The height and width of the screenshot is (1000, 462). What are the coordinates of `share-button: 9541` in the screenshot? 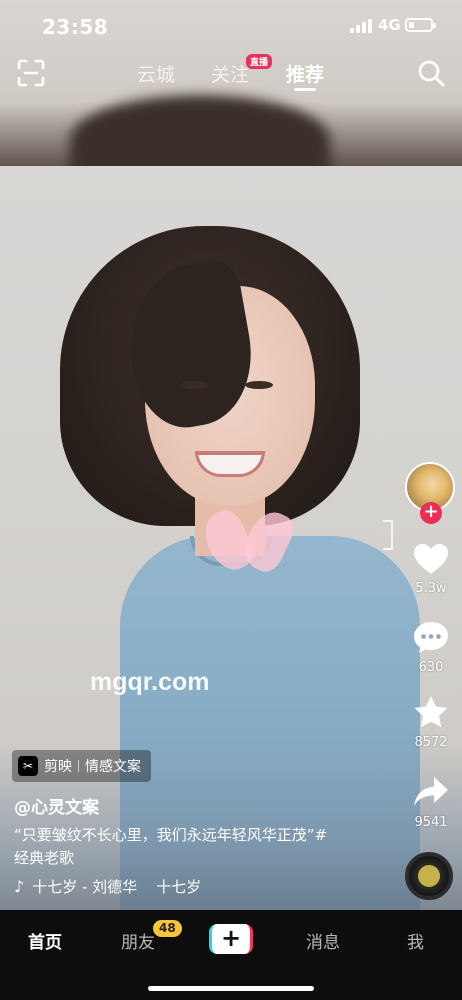 It's located at (431, 802).